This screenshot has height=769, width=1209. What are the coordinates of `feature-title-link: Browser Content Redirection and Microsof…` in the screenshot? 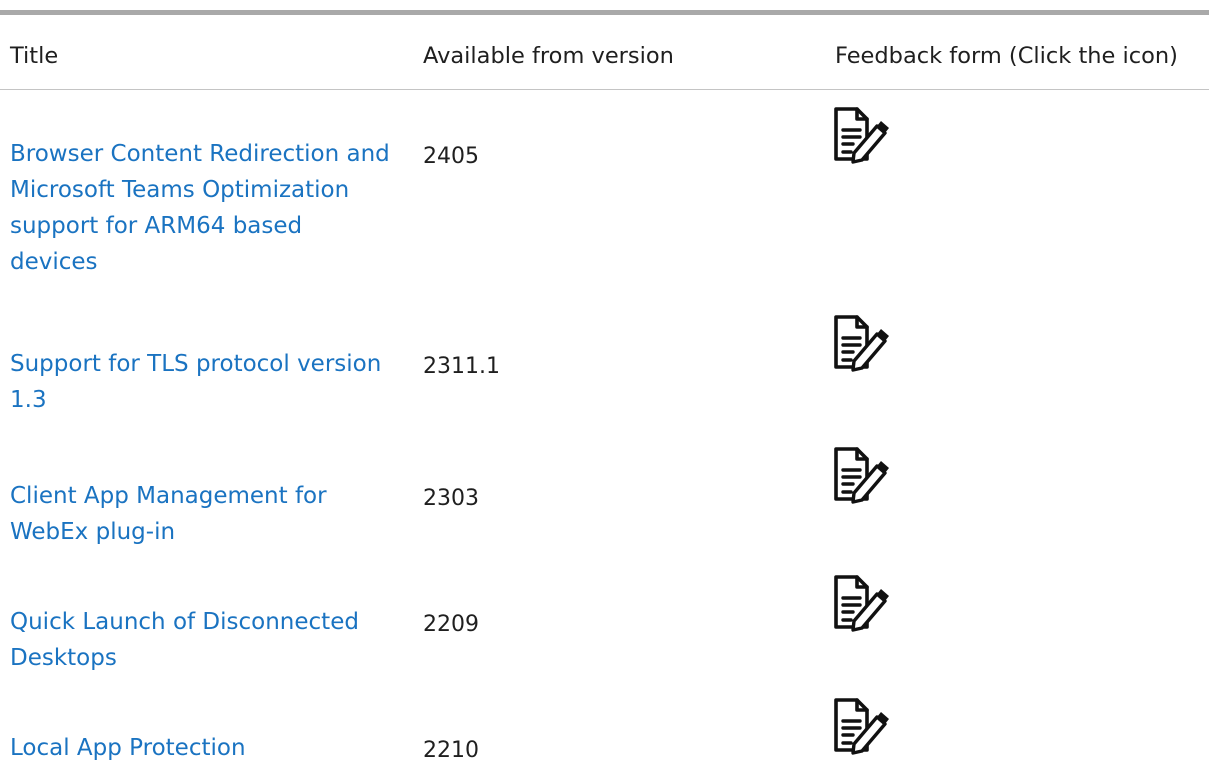 It's located at (200, 208).